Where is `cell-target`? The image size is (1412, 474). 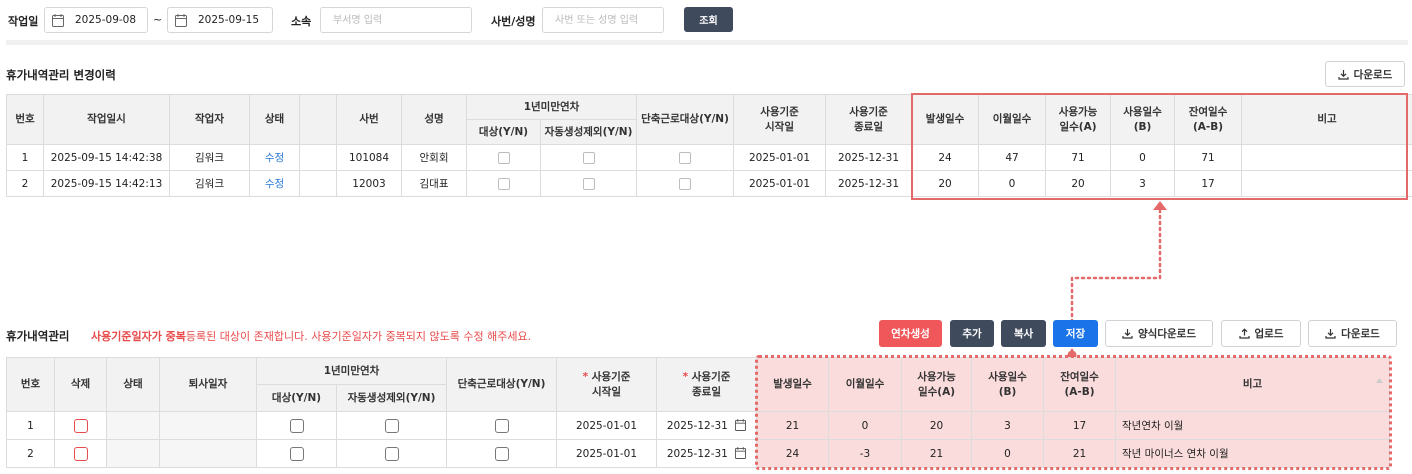
cell-target is located at coordinates (503, 183).